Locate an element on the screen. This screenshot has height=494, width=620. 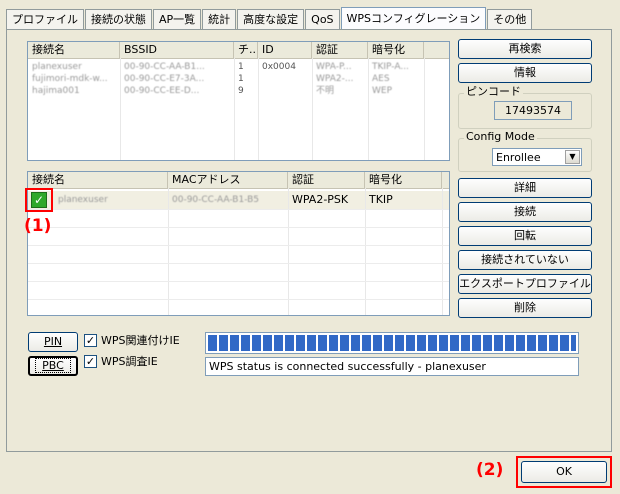
profile-list-header: 接続名 MACアドレス 認証 暗号化 is located at coordinates (238, 180).